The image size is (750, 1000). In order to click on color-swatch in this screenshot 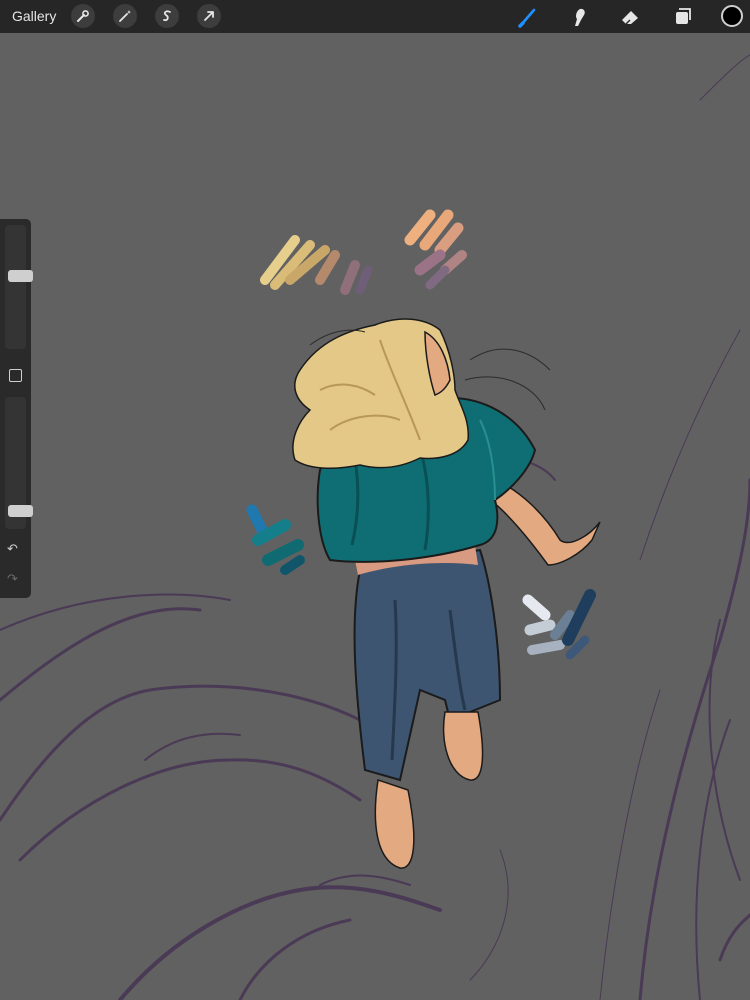, I will do `click(732, 16)`.